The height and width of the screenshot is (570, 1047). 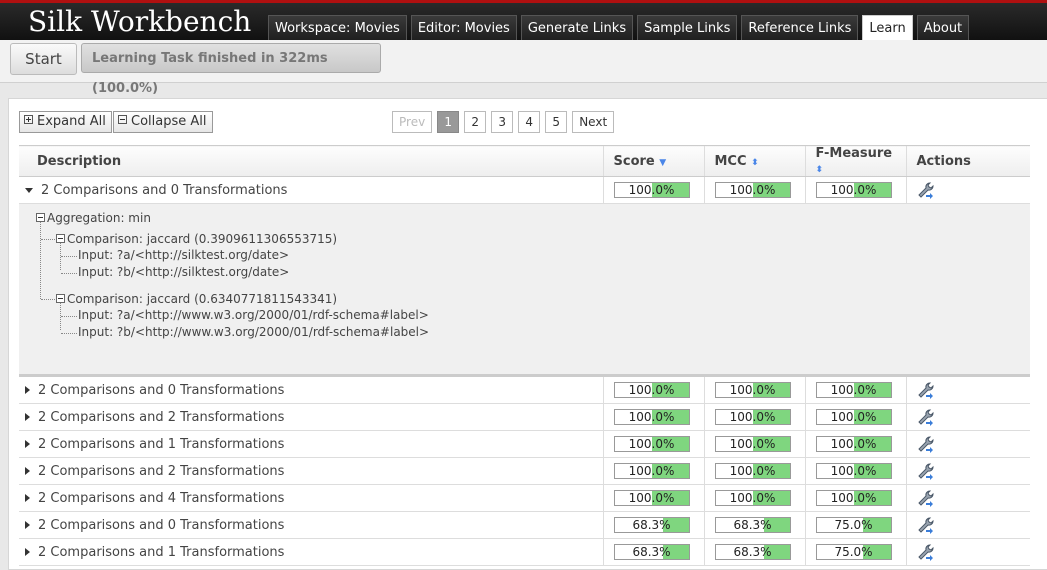 I want to click on aggregation-node: Aggregation: min, so click(x=93, y=218).